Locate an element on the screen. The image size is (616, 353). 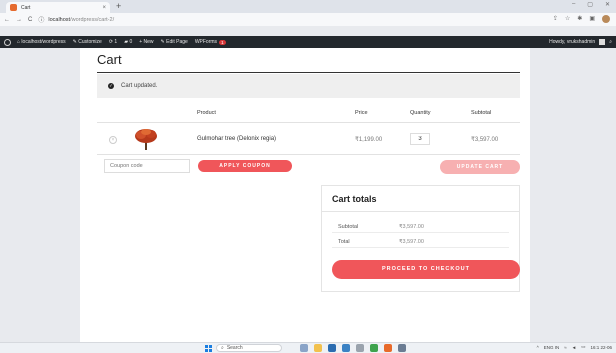
reload-button: C is located at coordinates (30, 20).